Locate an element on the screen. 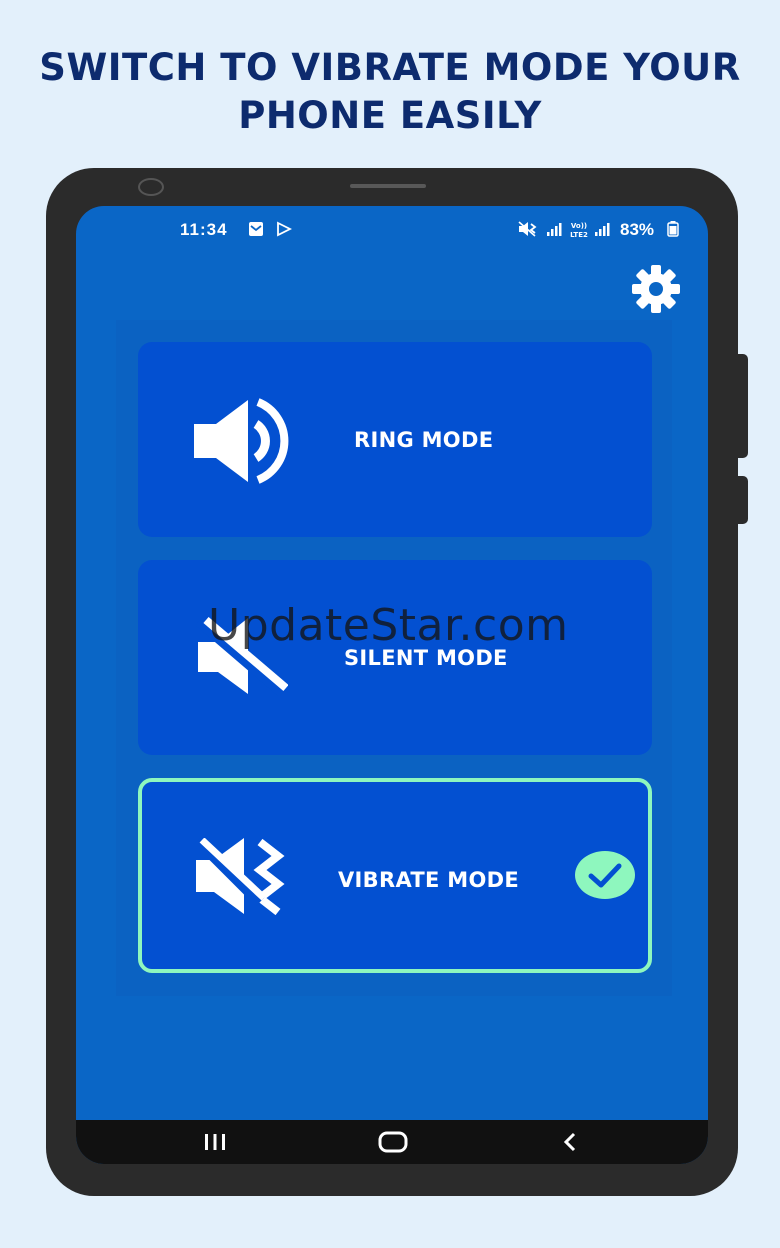 The image size is (780, 1248). status-time: 11:34 is located at coordinates (204, 229).